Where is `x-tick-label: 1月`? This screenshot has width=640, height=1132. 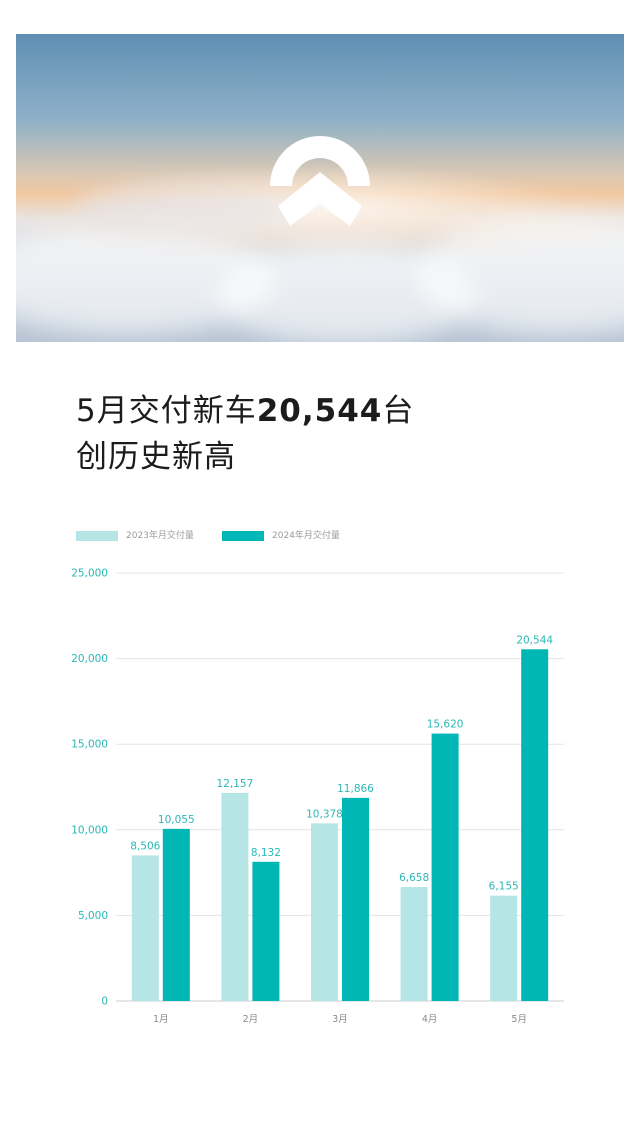
x-tick-label: 1月 is located at coordinates (161, 1019).